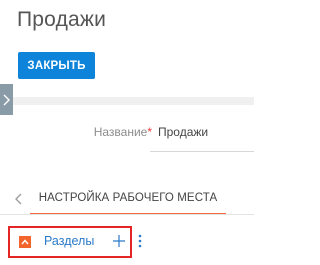 This screenshot has height=265, width=320. What do you see at coordinates (127, 214) in the screenshot?
I see `tab-divider` at bounding box center [127, 214].